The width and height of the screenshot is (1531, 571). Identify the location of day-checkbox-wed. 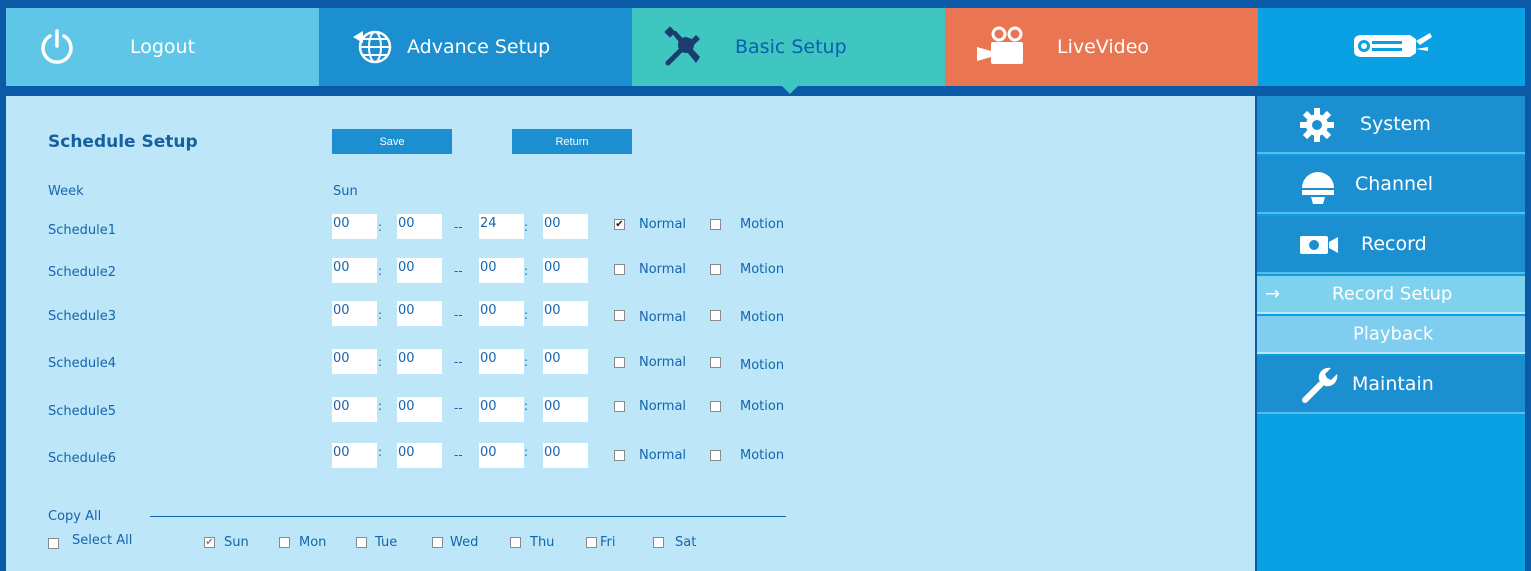
(437, 542).